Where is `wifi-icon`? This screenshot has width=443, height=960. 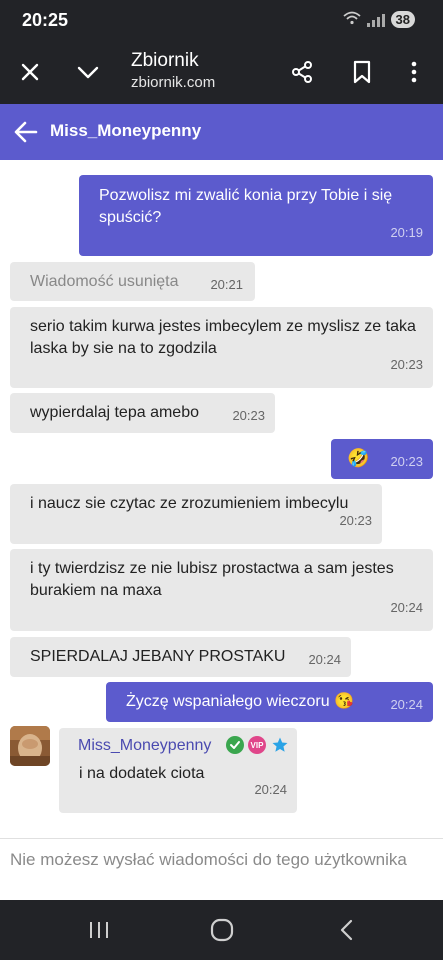 wifi-icon is located at coordinates (351, 19).